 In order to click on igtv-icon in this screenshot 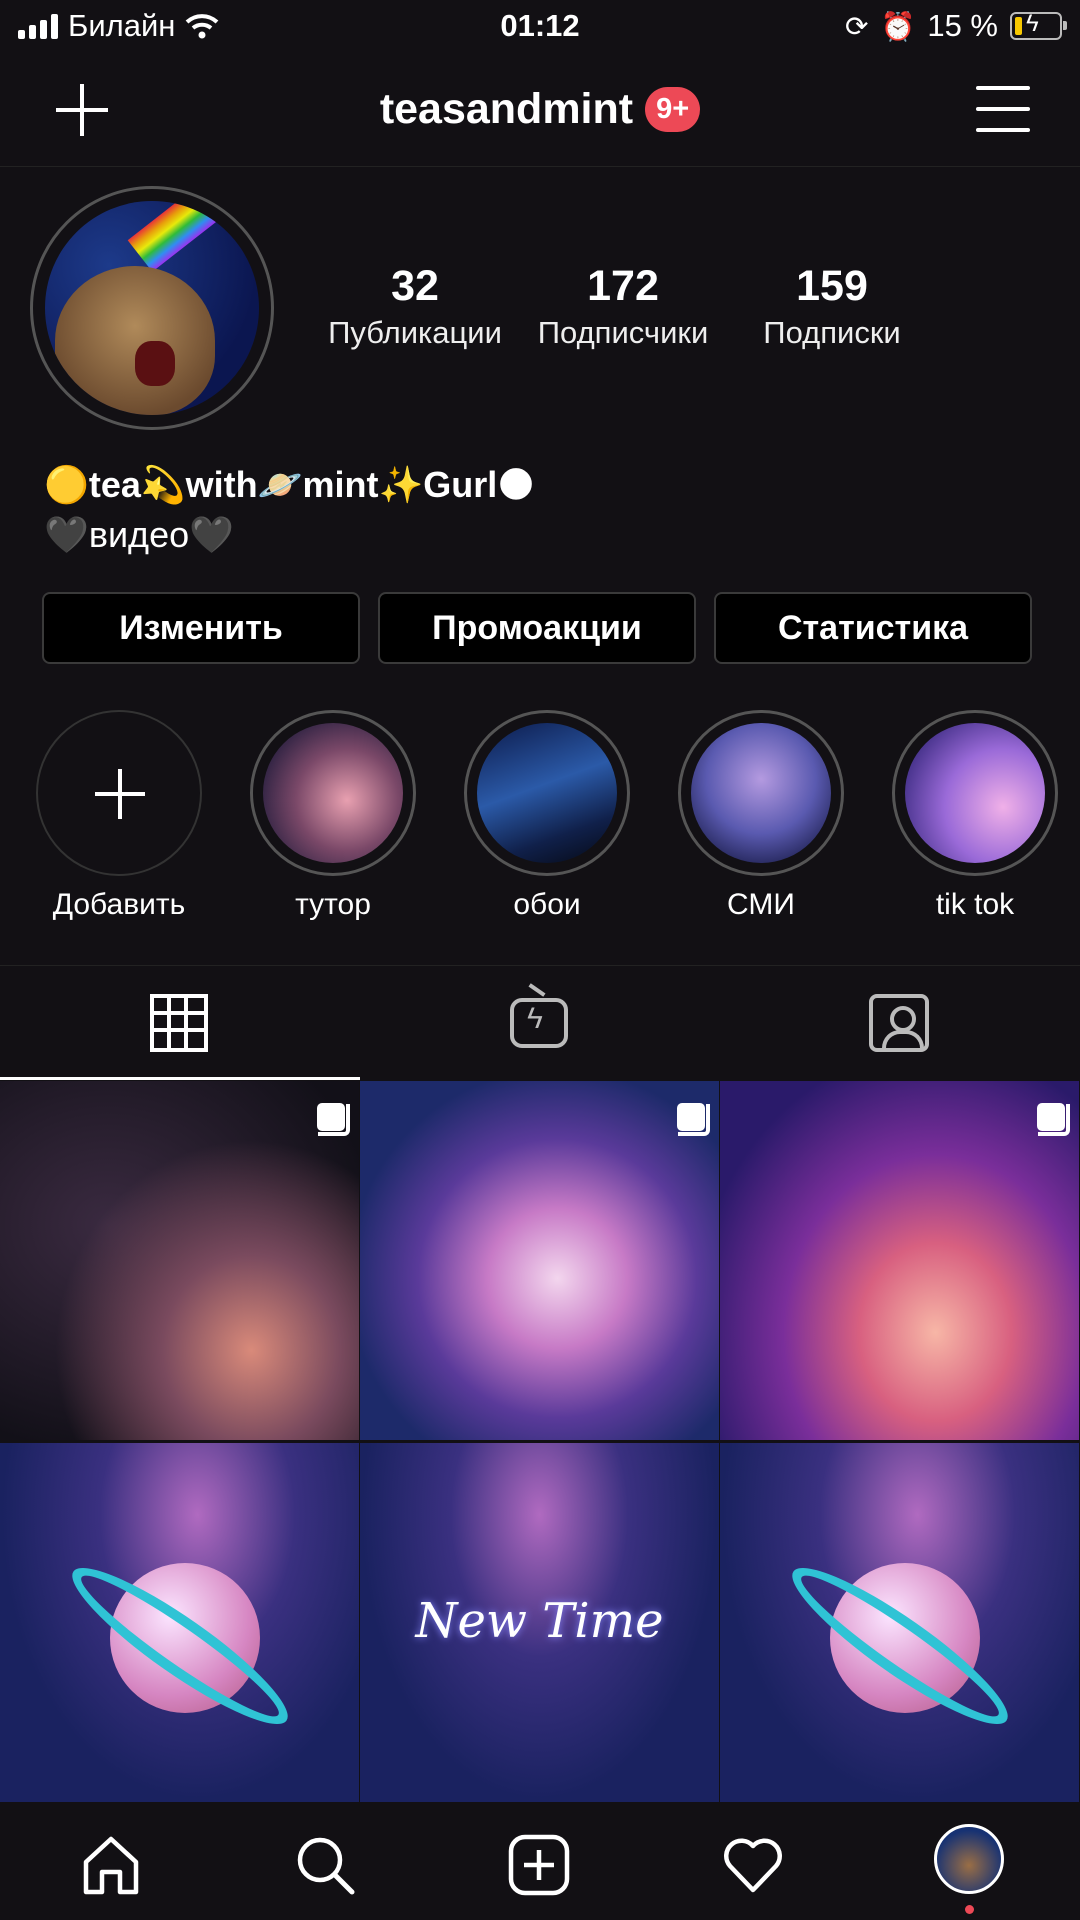, I will do `click(539, 1023)`.